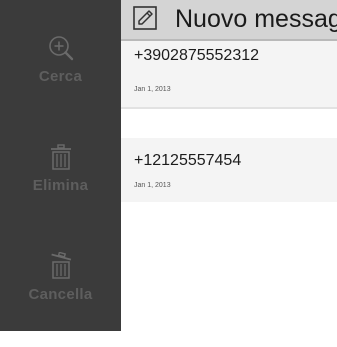  What do you see at coordinates (60, 294) in the screenshot?
I see `clear-label: Cancella` at bounding box center [60, 294].